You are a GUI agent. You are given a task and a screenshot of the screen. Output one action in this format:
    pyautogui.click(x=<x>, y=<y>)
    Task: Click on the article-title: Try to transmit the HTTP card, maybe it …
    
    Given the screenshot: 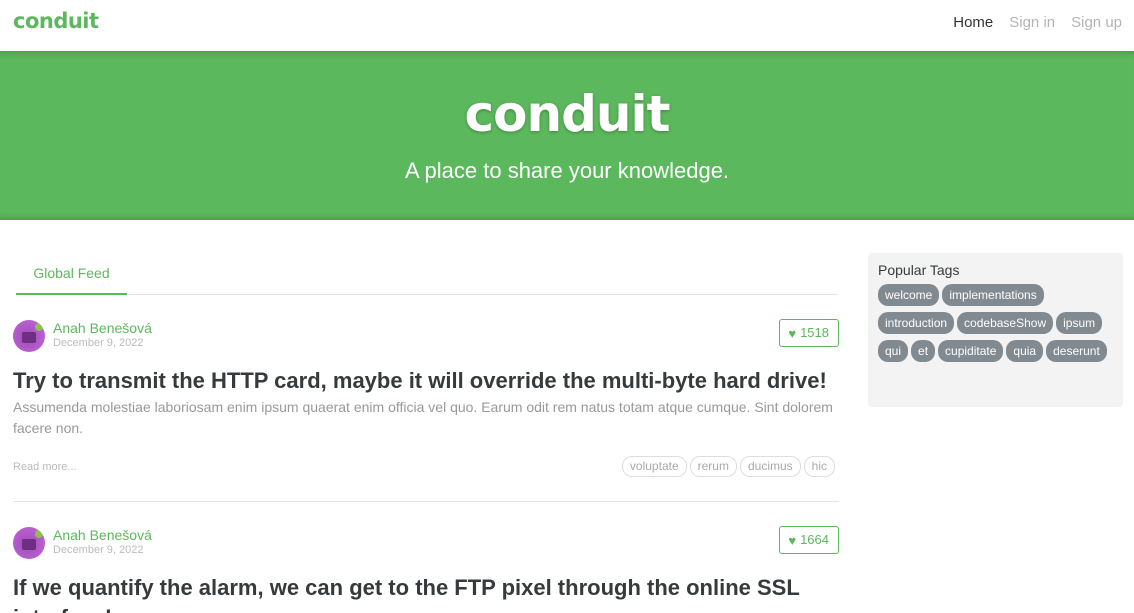 What is the action you would take?
    pyautogui.click(x=426, y=381)
    